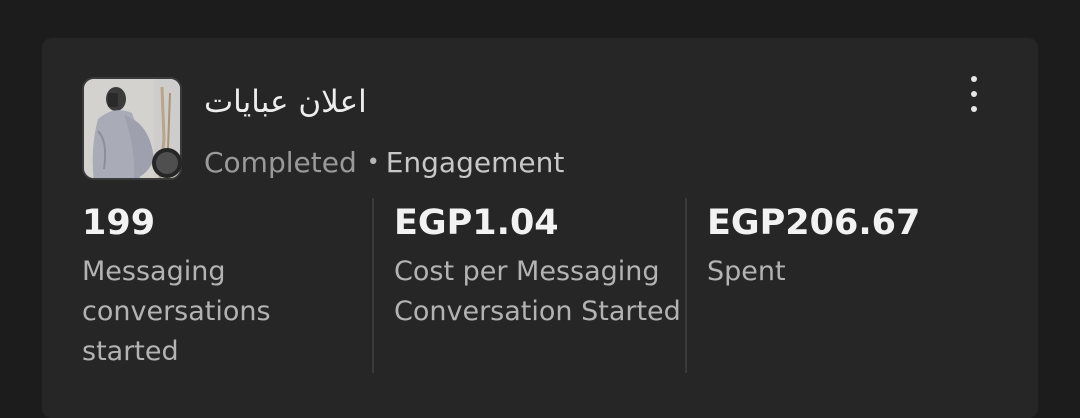 The height and width of the screenshot is (418, 1080). What do you see at coordinates (119, 223) in the screenshot?
I see `metric-value: 199` at bounding box center [119, 223].